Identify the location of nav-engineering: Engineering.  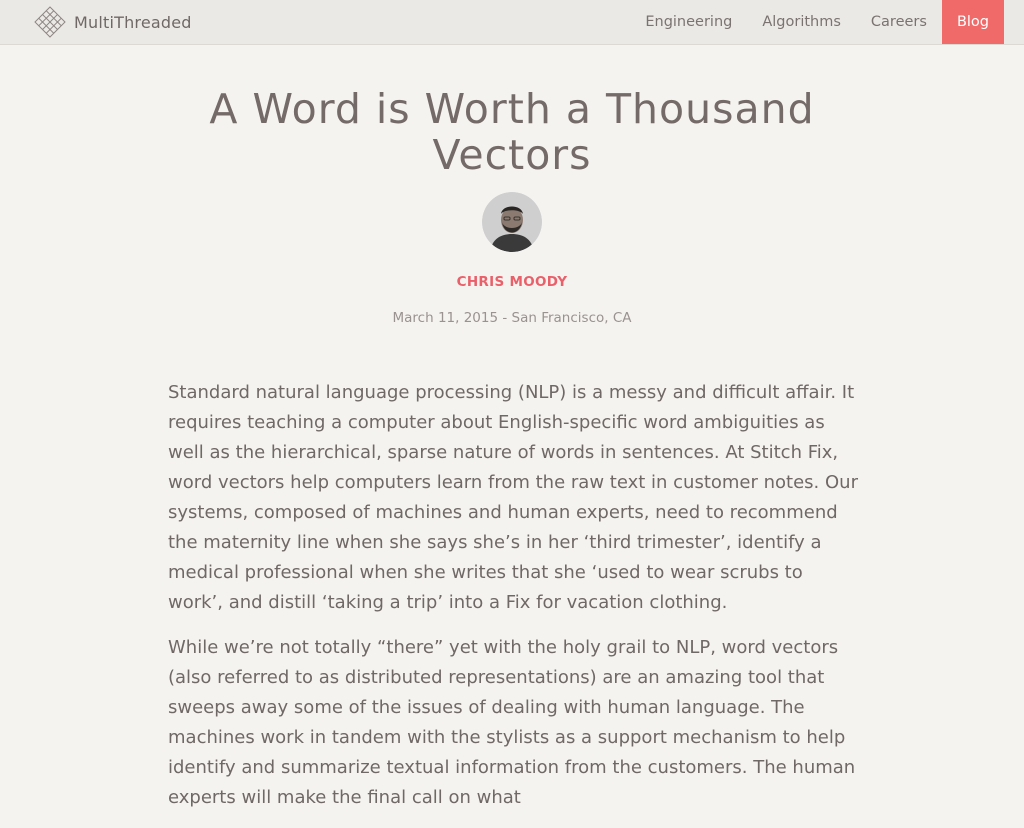
(688, 22).